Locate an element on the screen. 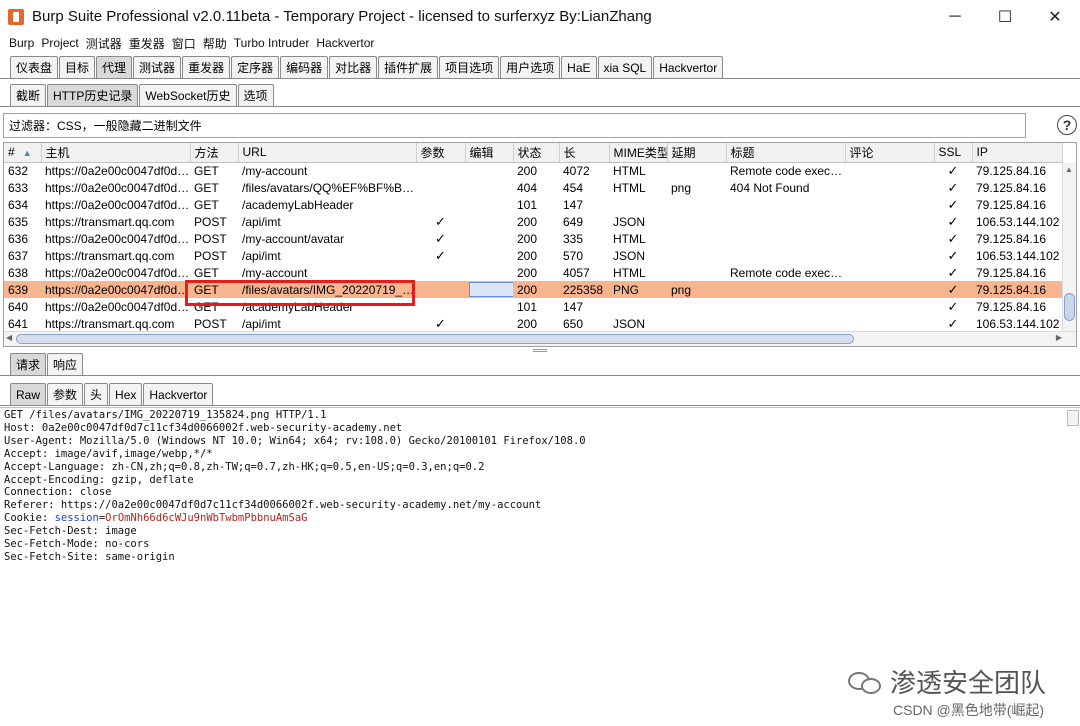 The image size is (1080, 726). filter-bar: 过滤器：CSS，一般隐藏二进制文件 is located at coordinates (514, 125).